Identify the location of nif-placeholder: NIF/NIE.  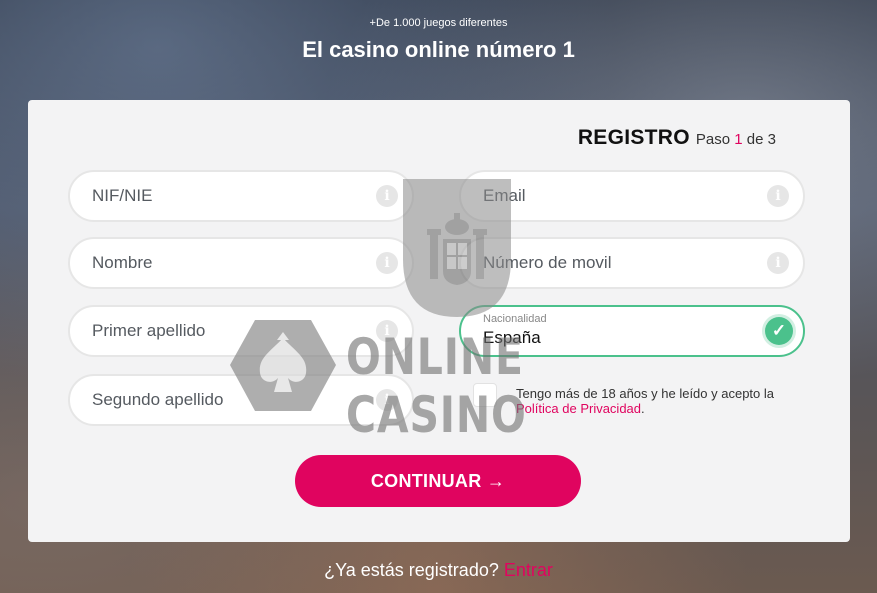
(122, 195).